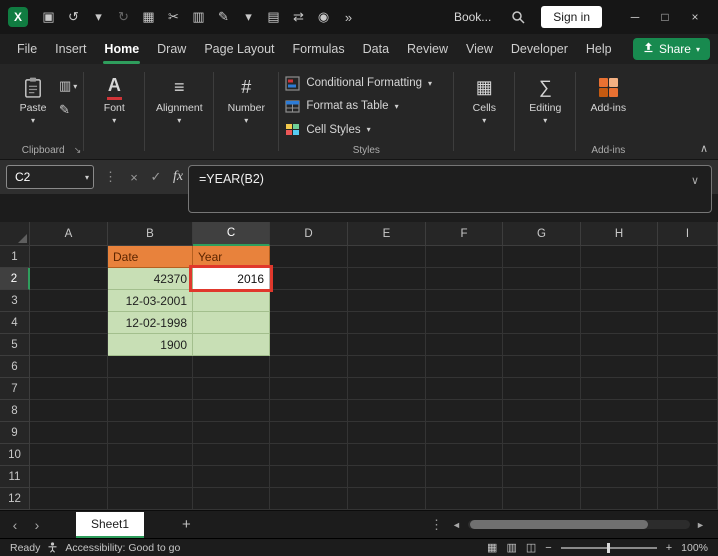 This screenshot has height=556, width=718. What do you see at coordinates (484, 105) in the screenshot?
I see `cells-button: ▦ Cells ▾` at bounding box center [484, 105].